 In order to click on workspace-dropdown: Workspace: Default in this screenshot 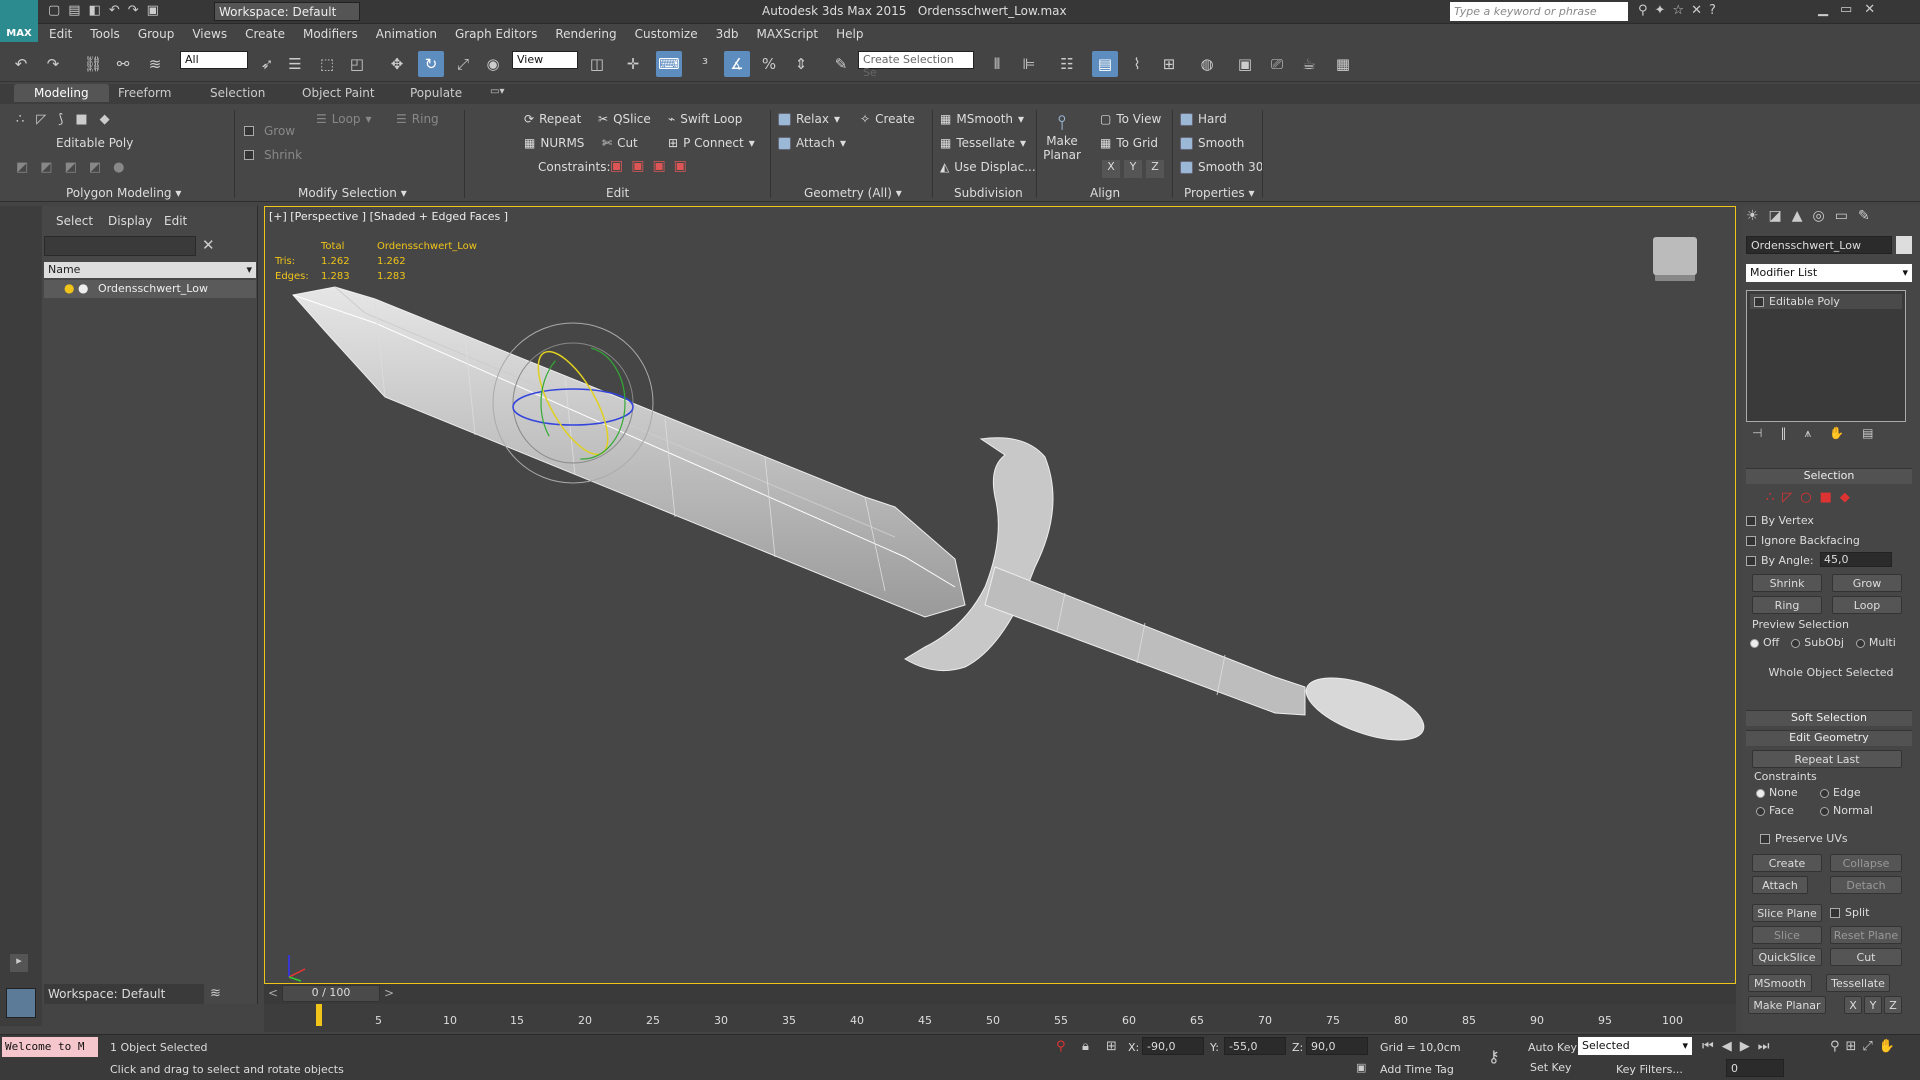, I will do `click(287, 11)`.